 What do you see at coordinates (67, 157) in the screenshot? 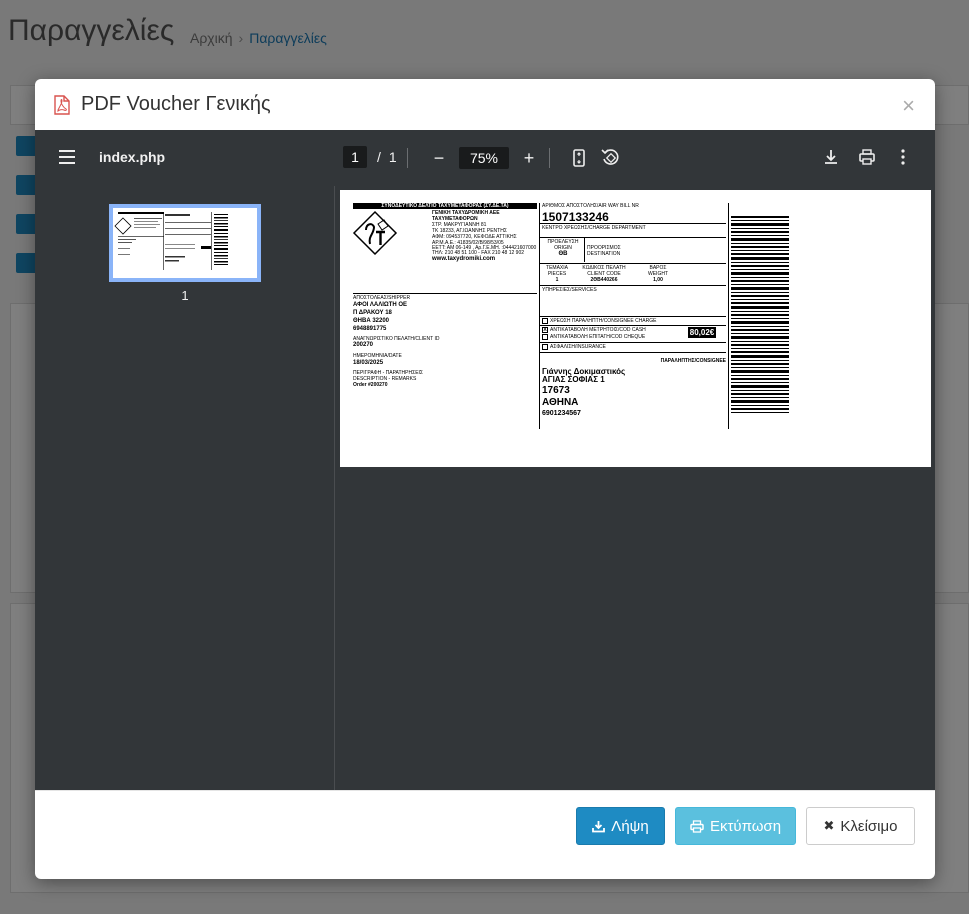
I see `menu-icon` at bounding box center [67, 157].